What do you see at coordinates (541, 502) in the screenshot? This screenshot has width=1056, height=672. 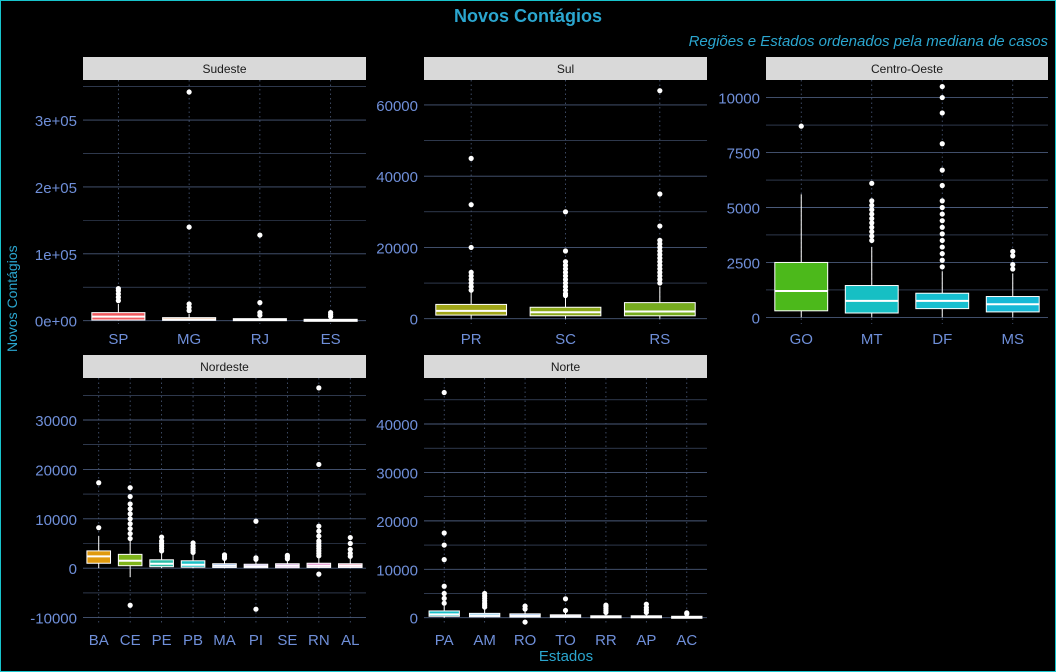 I see `panel-norte: Norte 0 10000 20000 30000 40000 PA AM RO TO RR AP AC` at bounding box center [541, 502].